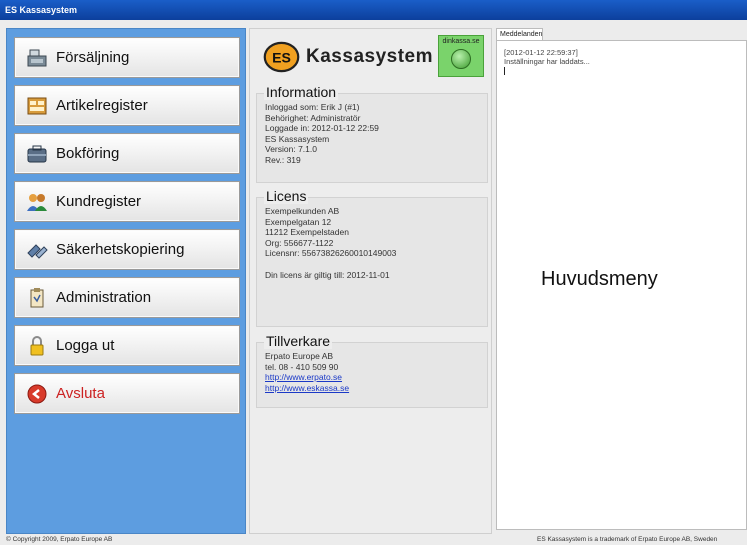 This screenshot has width=747, height=545. I want to click on backup-icon, so click(37, 251).